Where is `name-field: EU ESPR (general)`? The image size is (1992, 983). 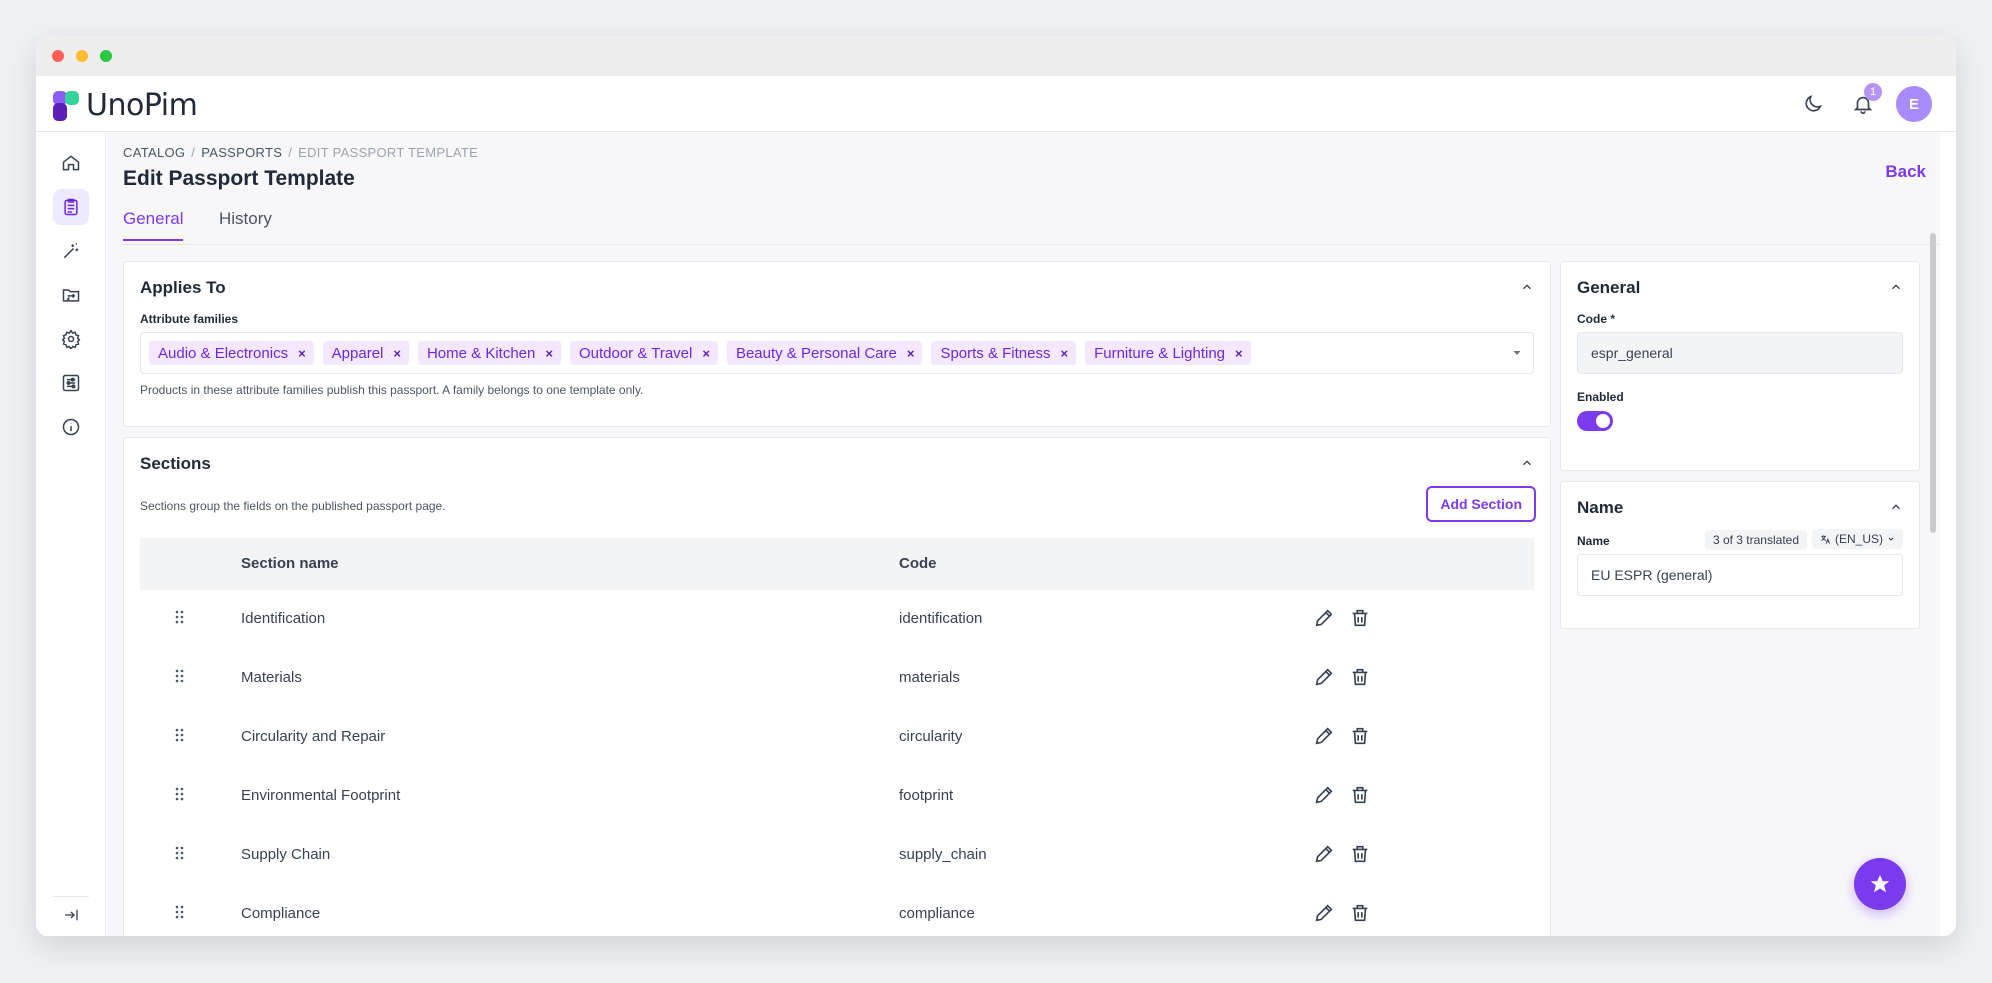 name-field: EU ESPR (general) is located at coordinates (1740, 575).